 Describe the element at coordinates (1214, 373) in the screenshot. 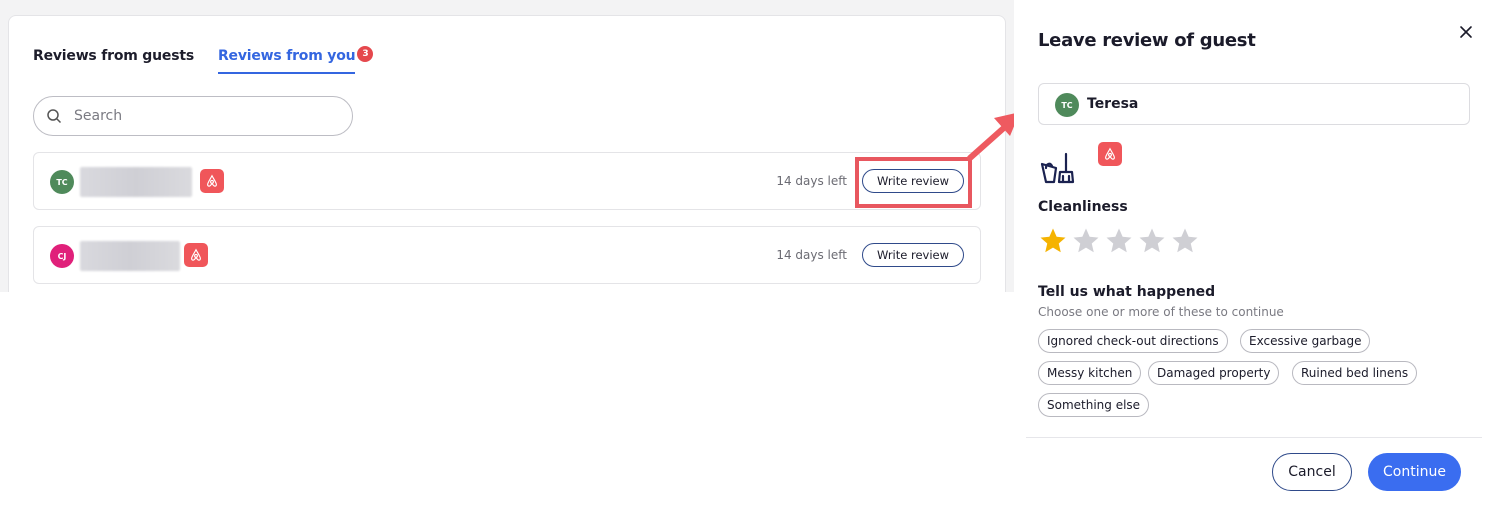

I see `chip-damaged-property: Damaged property` at that location.